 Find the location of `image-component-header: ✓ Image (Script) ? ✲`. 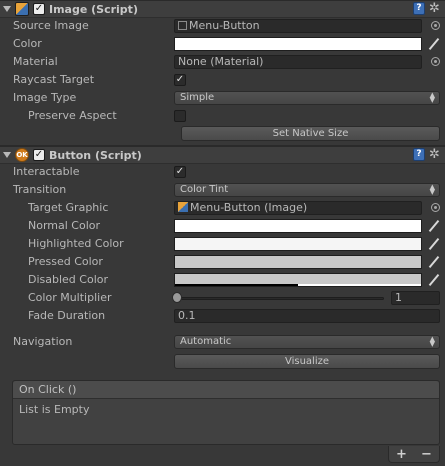

image-component-header: ✓ Image (Script) ? ✲ is located at coordinates (222, 9).